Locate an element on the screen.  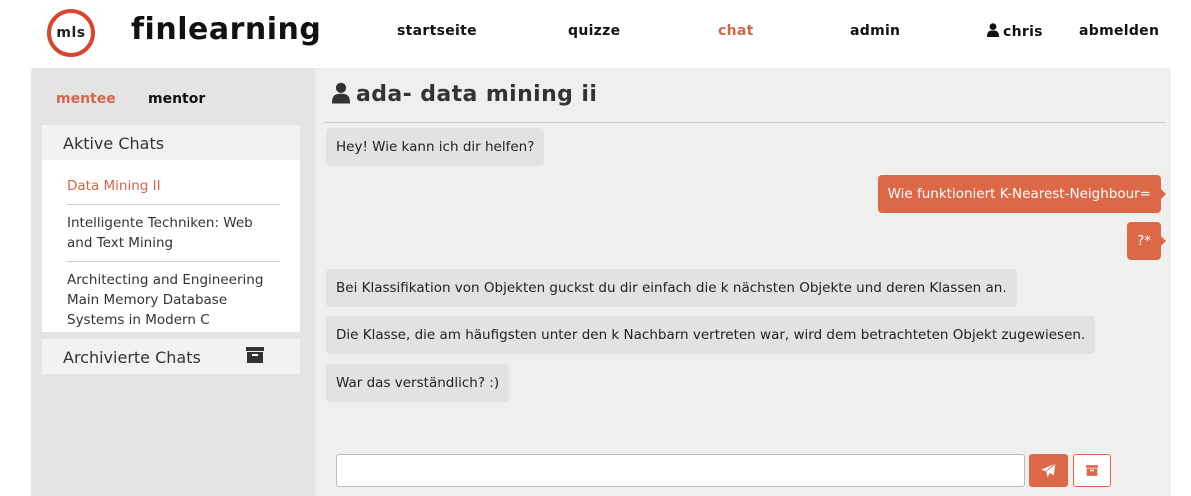
nav-chat: chat is located at coordinates (736, 31).